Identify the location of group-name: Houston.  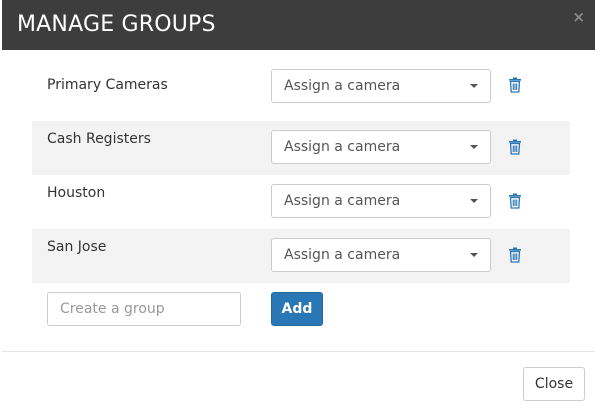
(76, 193).